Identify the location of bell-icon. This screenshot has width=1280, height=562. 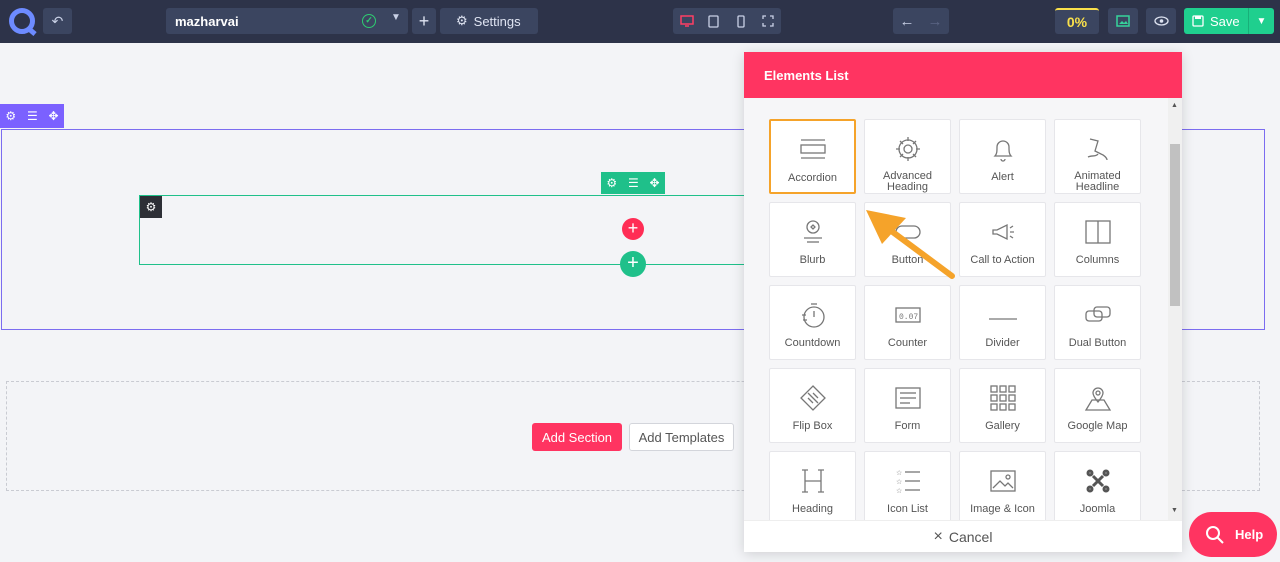
(1003, 149).